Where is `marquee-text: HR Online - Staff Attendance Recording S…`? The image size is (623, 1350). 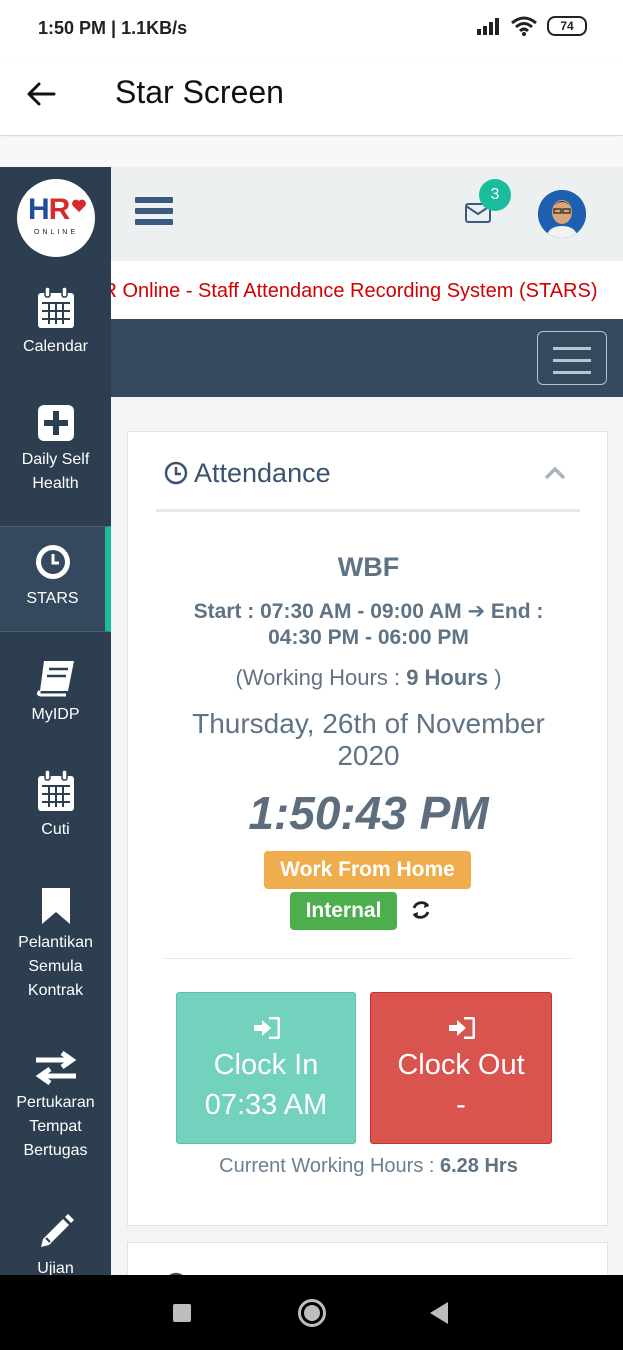 marquee-text: HR Online - Staff Attendance Recording S… is located at coordinates (354, 291).